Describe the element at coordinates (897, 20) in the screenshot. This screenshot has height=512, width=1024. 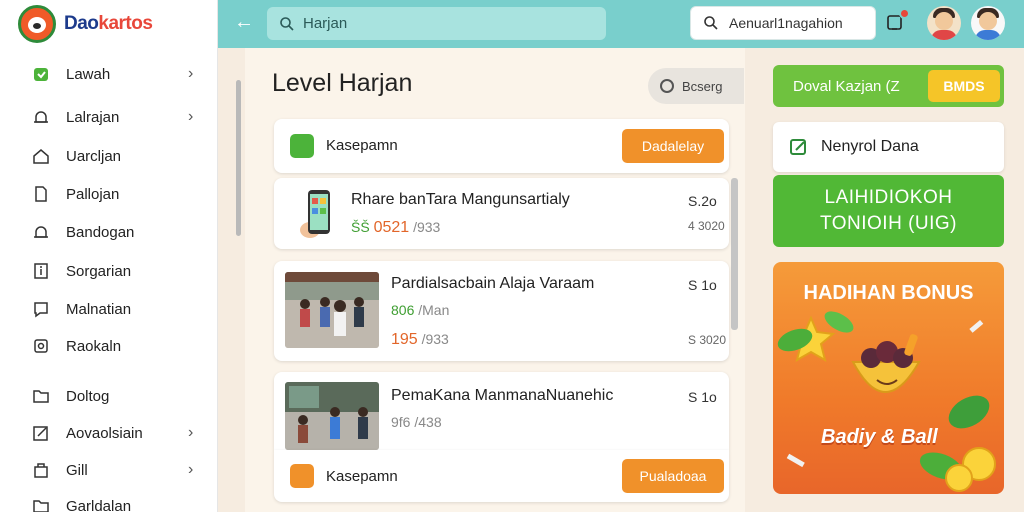
I see `notification-button` at that location.